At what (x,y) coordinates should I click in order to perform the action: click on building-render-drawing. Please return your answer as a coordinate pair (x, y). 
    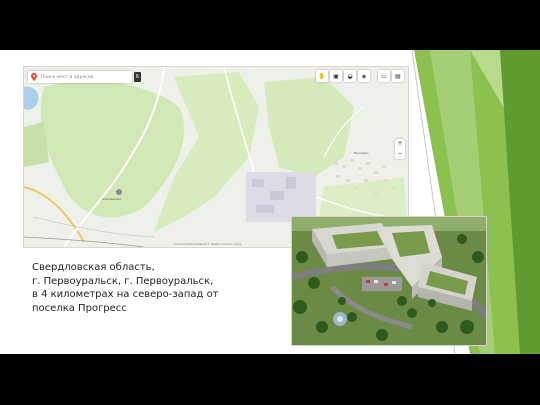
    Looking at the image, I should click on (389, 281).